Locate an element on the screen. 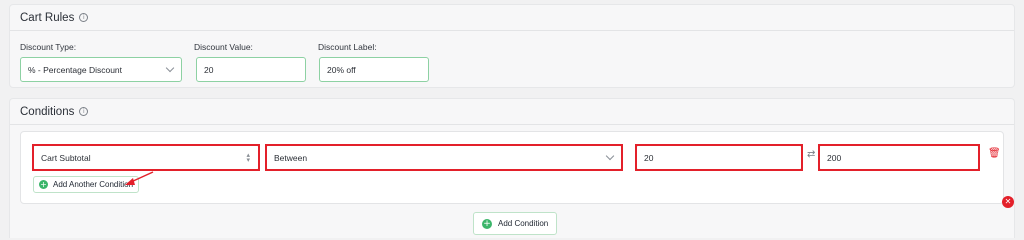 The image size is (1024, 240). condition-field-select: Cart Subtotal ▴ ▾ is located at coordinates (146, 157).